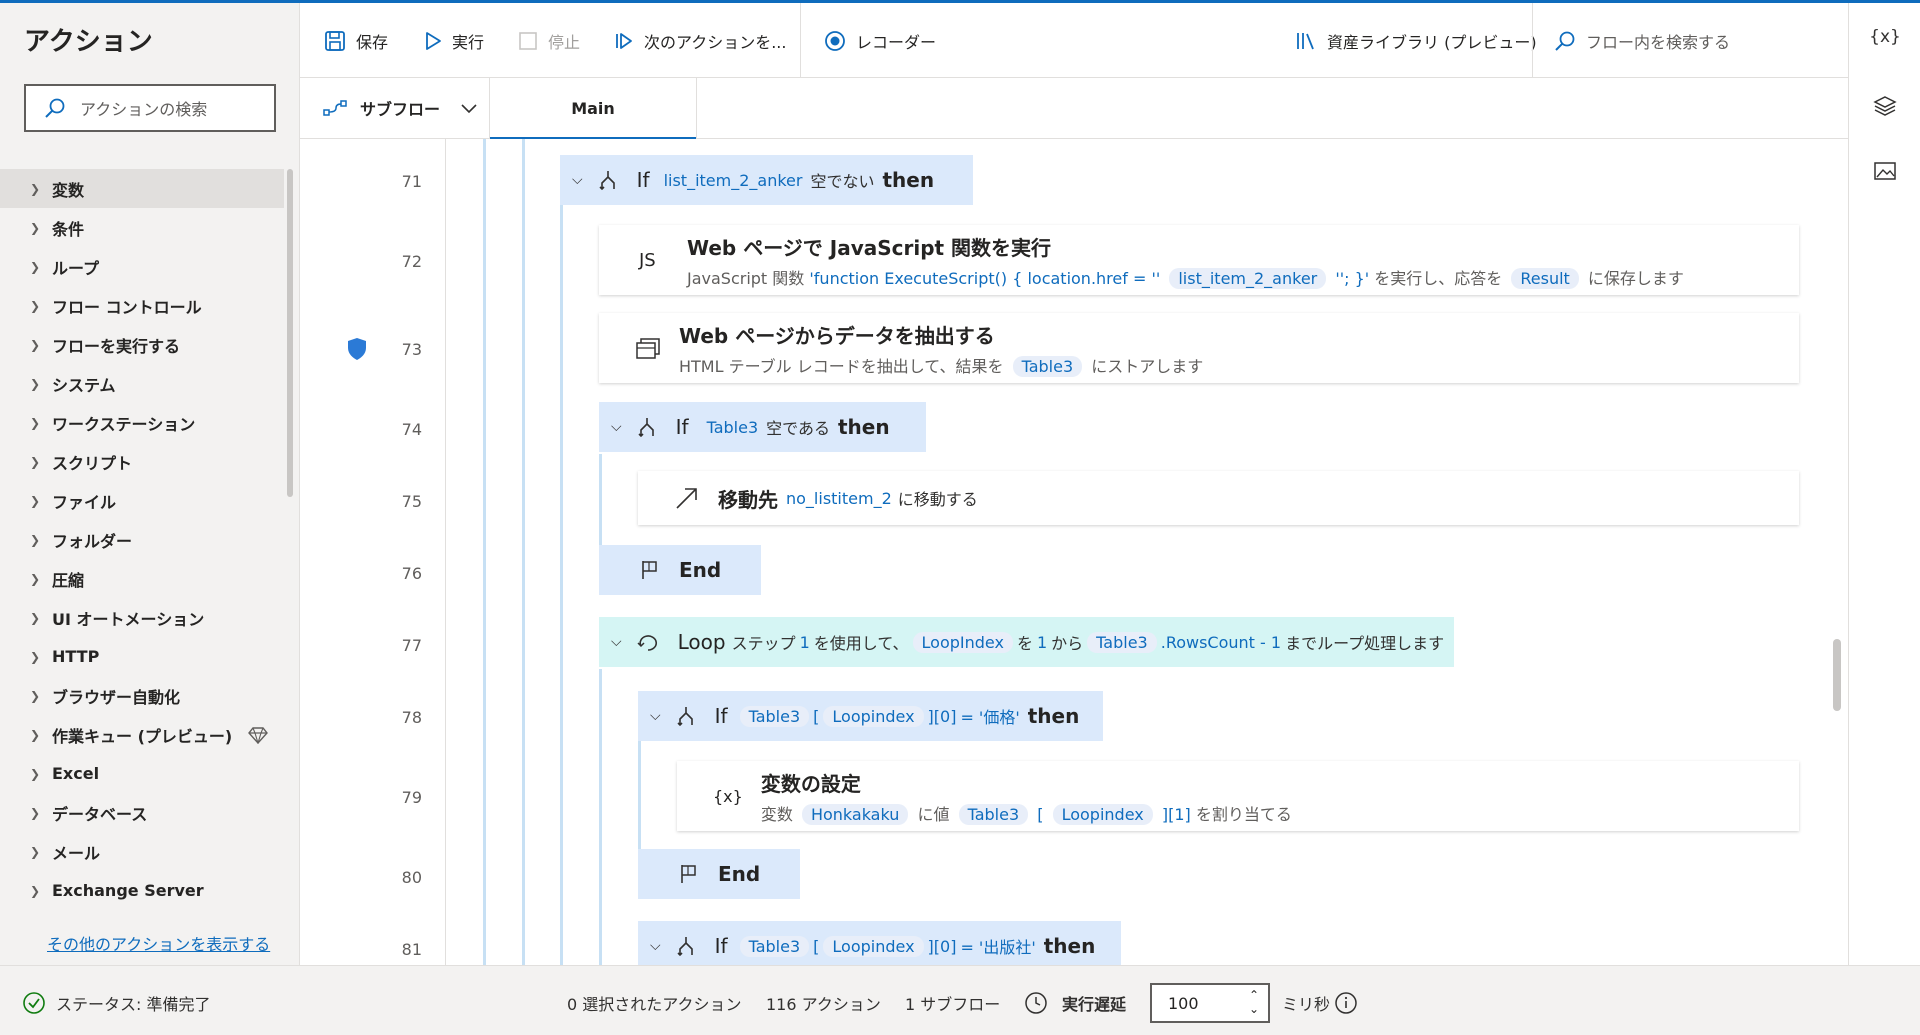 This screenshot has width=1920, height=1035. I want to click on run-button: 実行, so click(454, 40).